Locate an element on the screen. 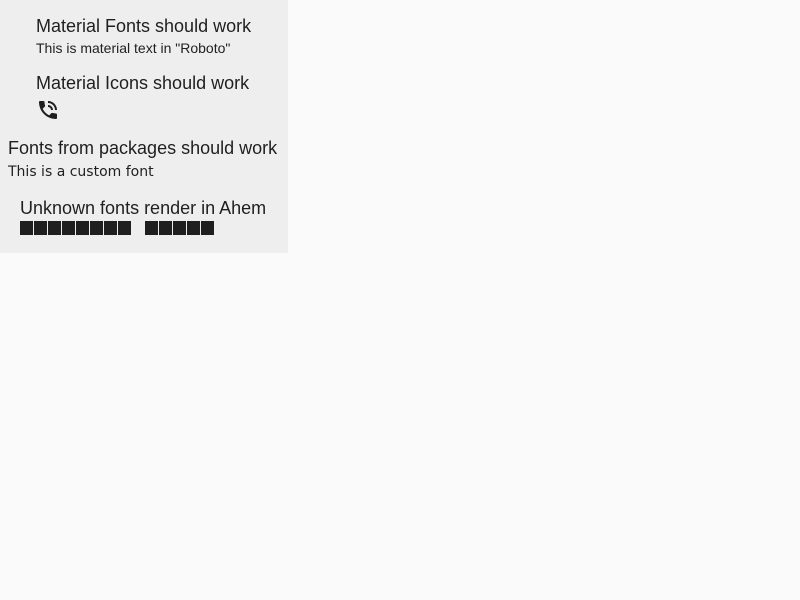 The height and width of the screenshot is (600, 800). material-fonts-sample: This is material text in "Roboto" is located at coordinates (133, 48).